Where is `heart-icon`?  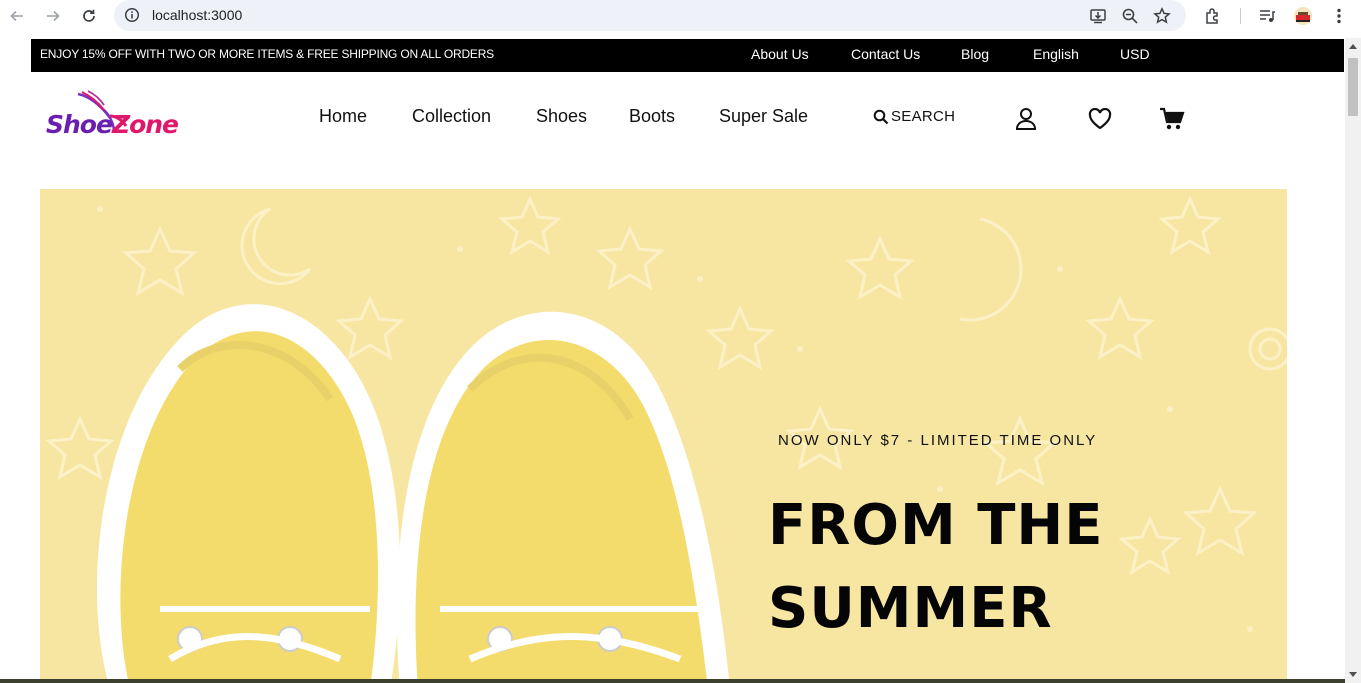
heart-icon is located at coordinates (1100, 119).